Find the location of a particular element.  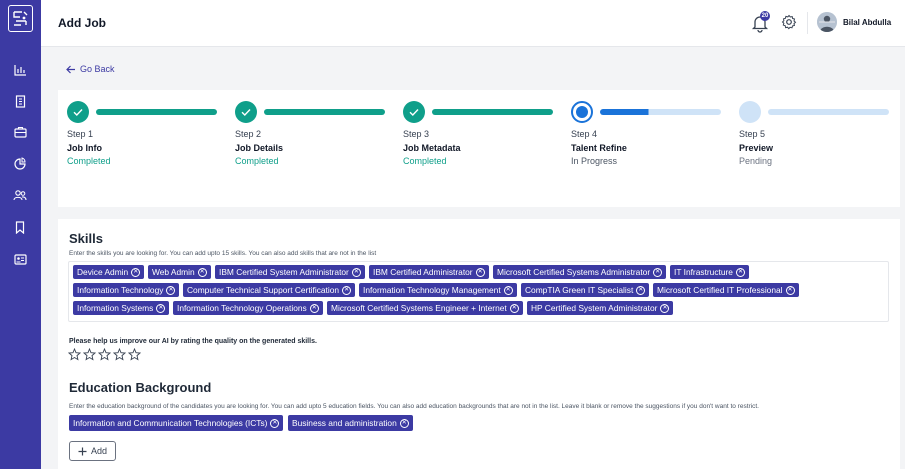

pie-chart-icon is located at coordinates (20, 163).